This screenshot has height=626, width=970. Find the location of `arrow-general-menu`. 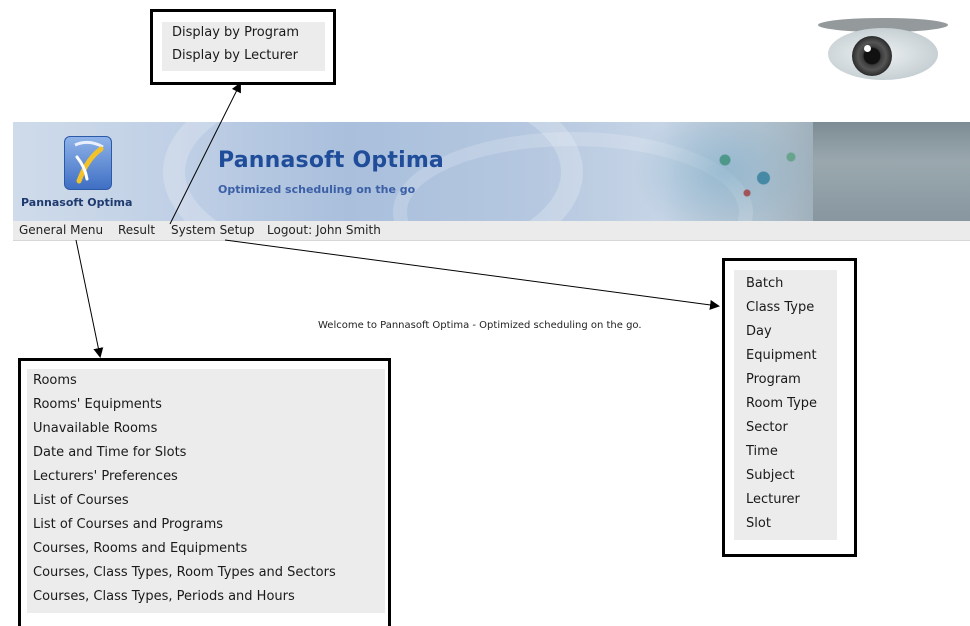

arrow-general-menu is located at coordinates (89, 298).